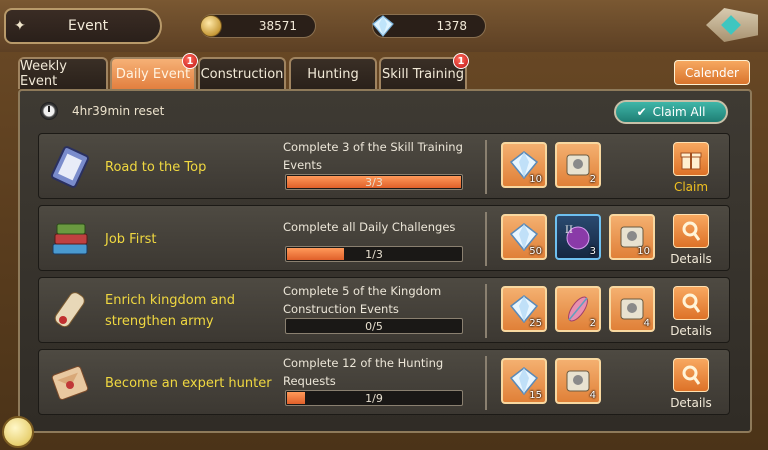  I want to click on tab-label: Hunting, so click(333, 74).